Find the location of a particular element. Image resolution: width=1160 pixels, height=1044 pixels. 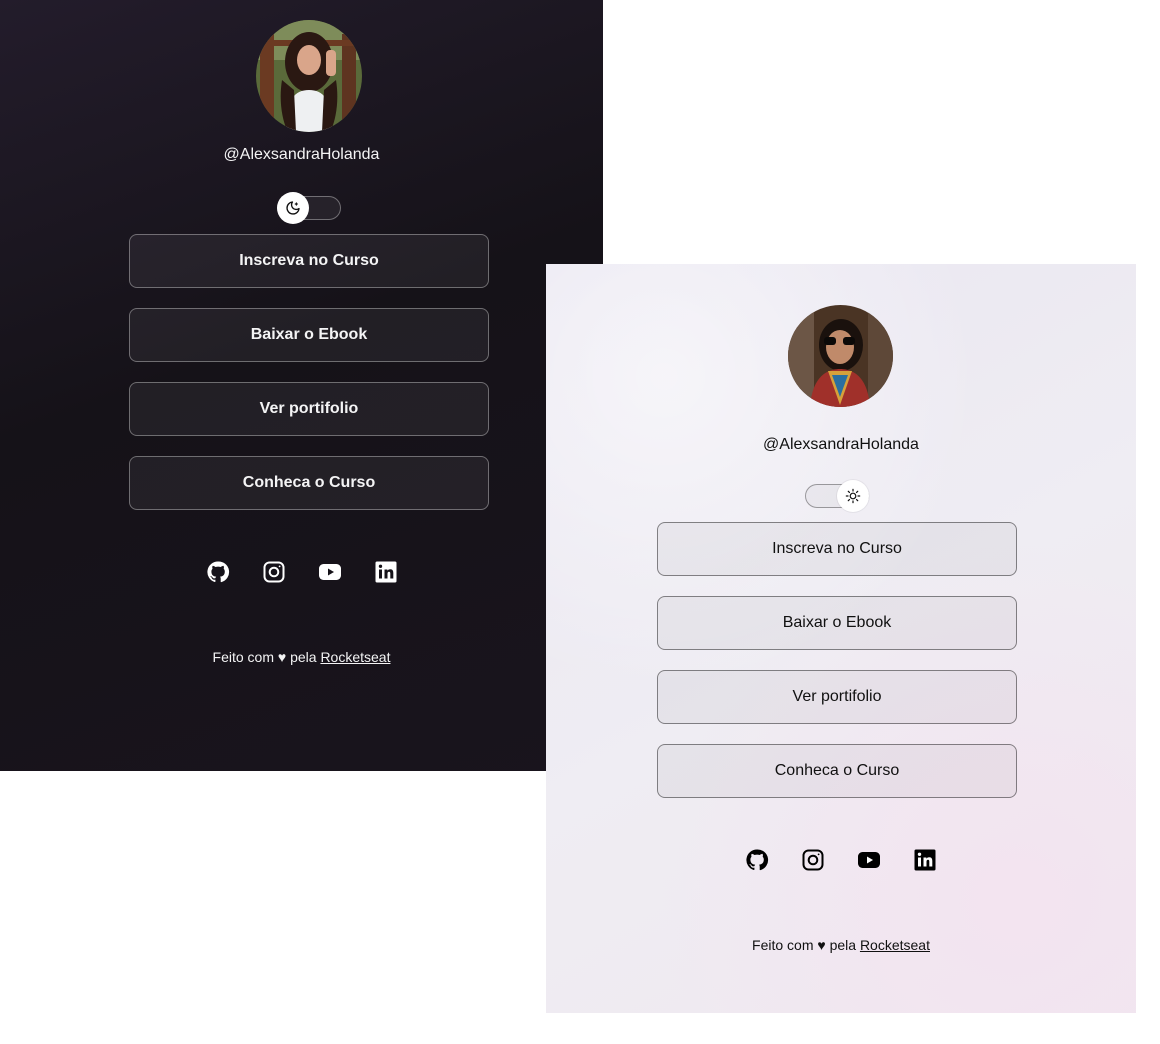

profile-photo-light is located at coordinates (840, 356).